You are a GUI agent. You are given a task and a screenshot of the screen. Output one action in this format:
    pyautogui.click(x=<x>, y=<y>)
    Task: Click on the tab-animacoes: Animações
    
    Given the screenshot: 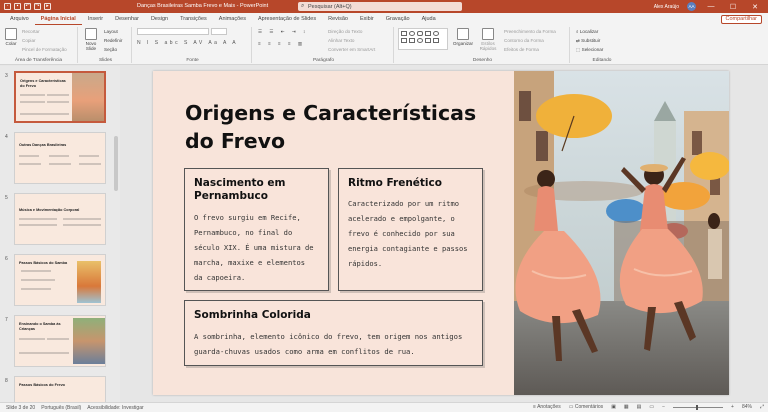 What is the action you would take?
    pyautogui.click(x=232, y=19)
    